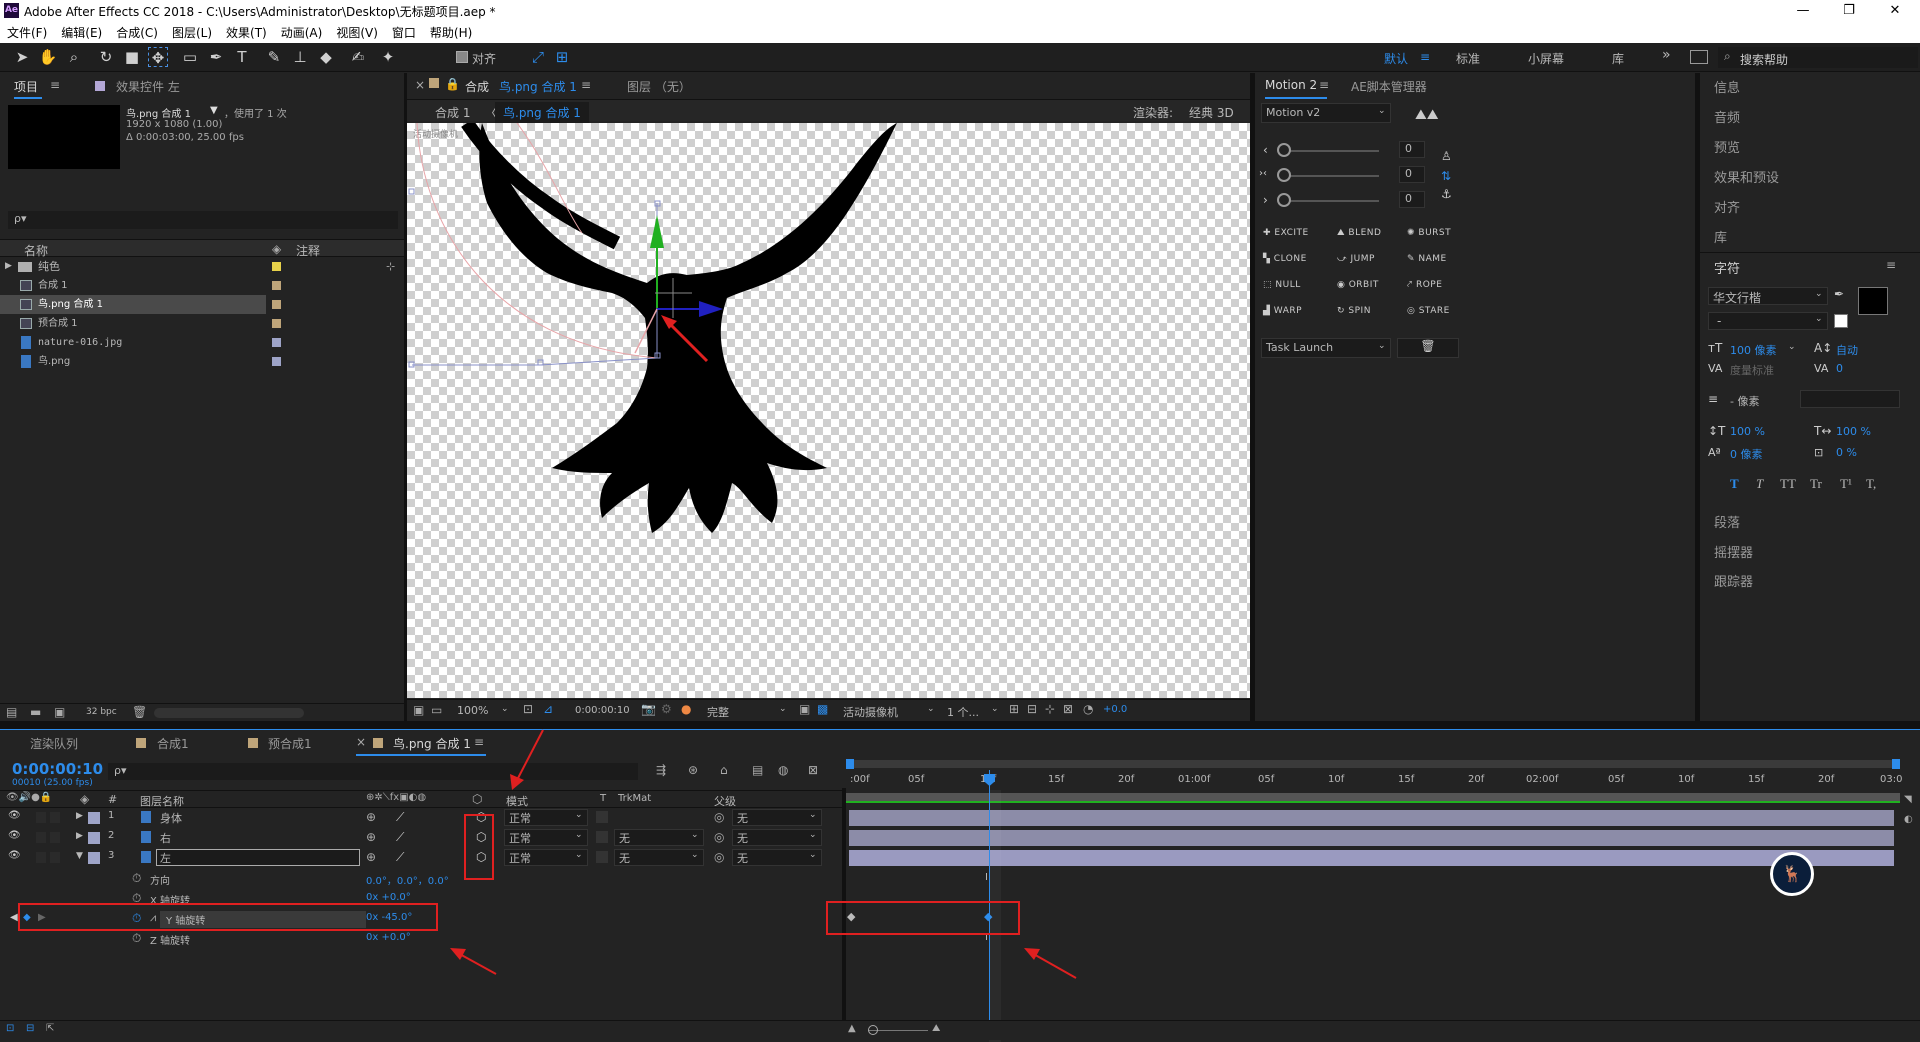  Describe the element at coordinates (472, 710) in the screenshot. I see `zoom-dropdown: 100%` at that location.